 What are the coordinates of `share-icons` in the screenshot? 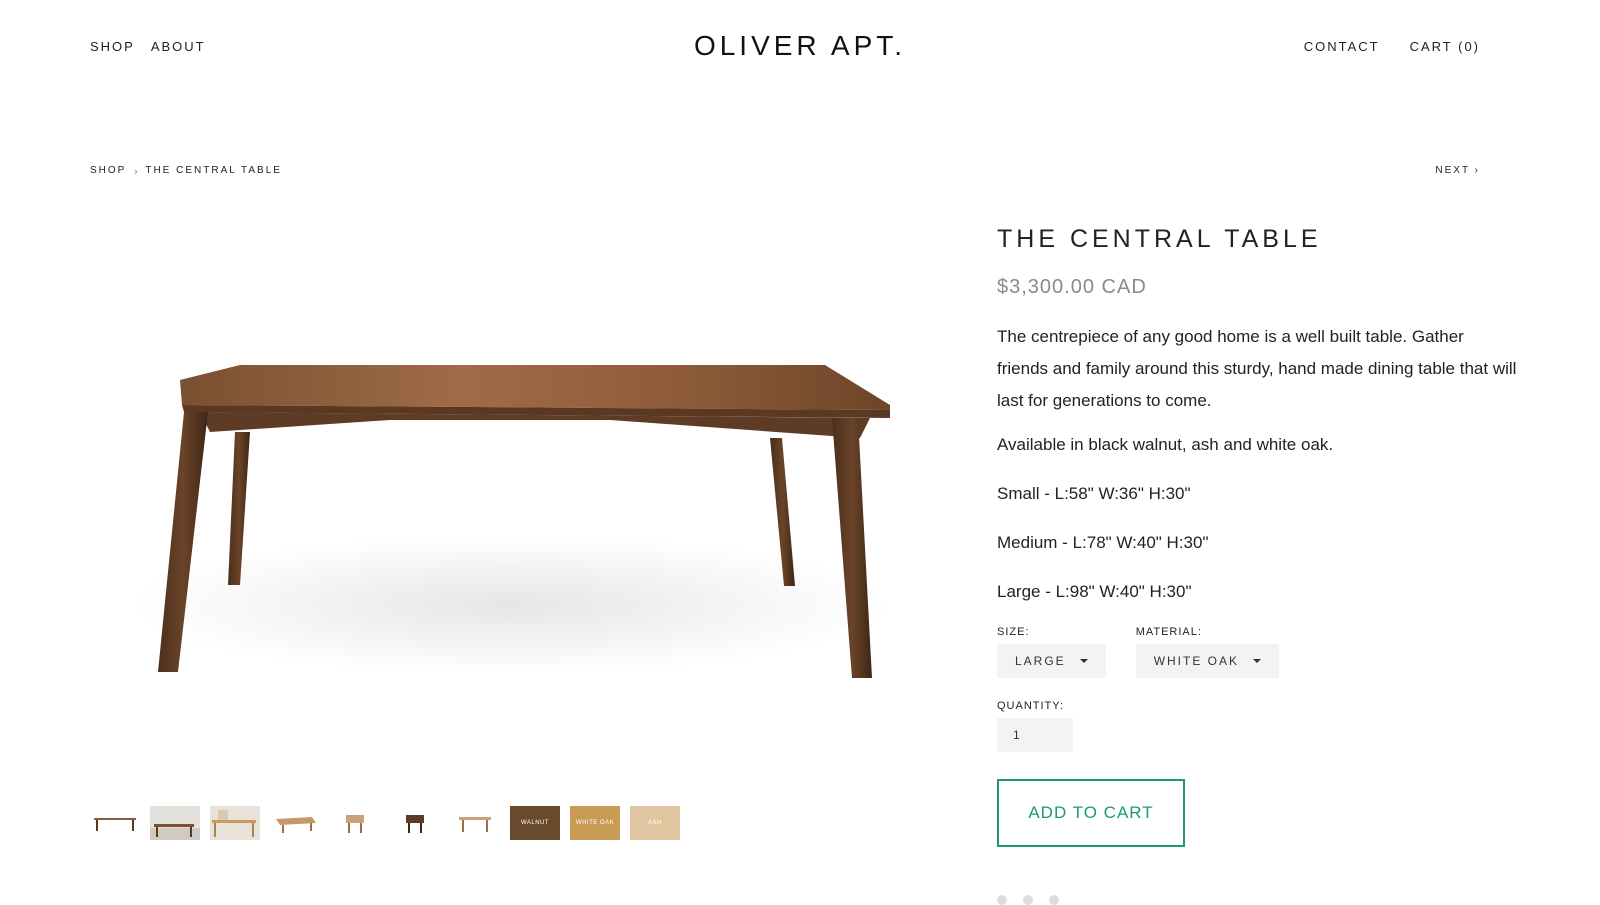 It's located at (1028, 900).